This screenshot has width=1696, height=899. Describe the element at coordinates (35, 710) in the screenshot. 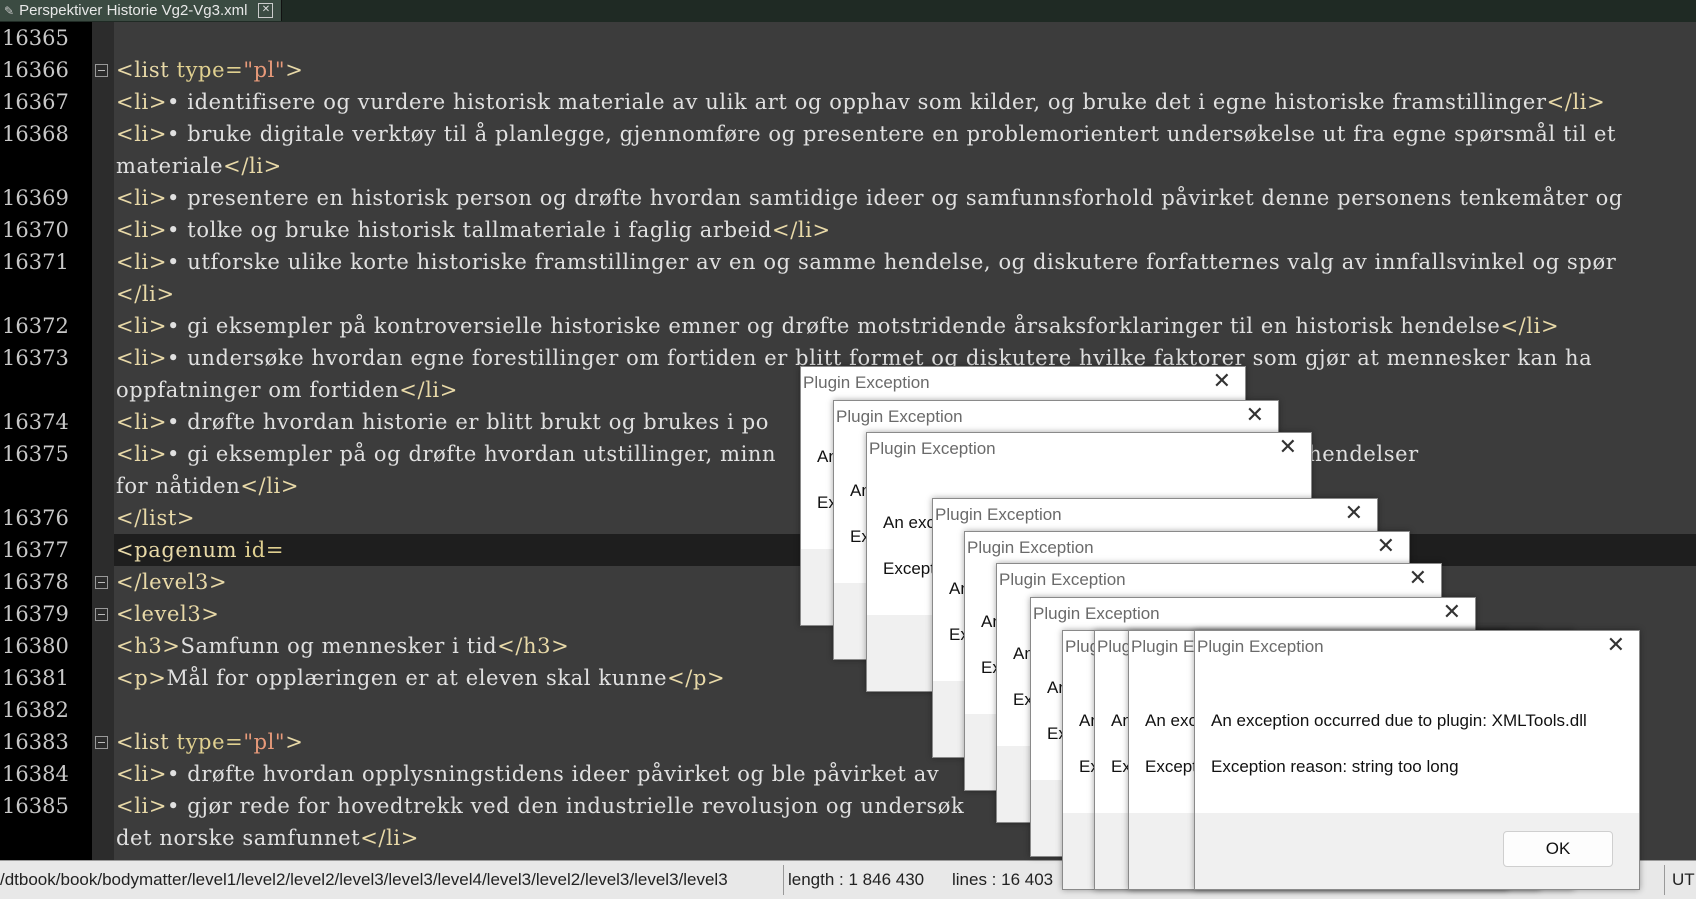

I see `line-number: 16382` at that location.